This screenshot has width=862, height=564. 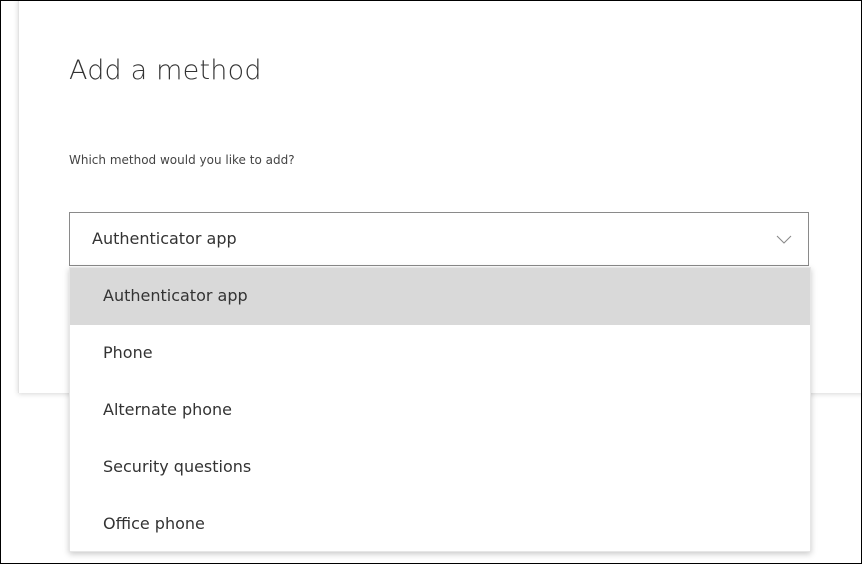 What do you see at coordinates (784, 239) in the screenshot?
I see `chevron-down-icon` at bounding box center [784, 239].